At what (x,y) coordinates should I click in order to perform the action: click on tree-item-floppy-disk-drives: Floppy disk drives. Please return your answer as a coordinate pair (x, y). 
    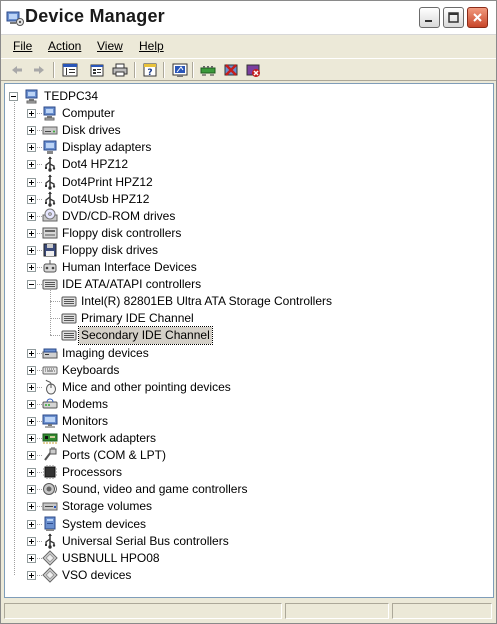
    Looking at the image, I should click on (245, 250).